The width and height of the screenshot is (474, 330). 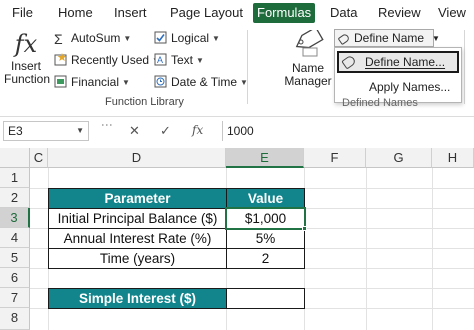 What do you see at coordinates (265, 218) in the screenshot?
I see `table-cell-value: $1,000` at bounding box center [265, 218].